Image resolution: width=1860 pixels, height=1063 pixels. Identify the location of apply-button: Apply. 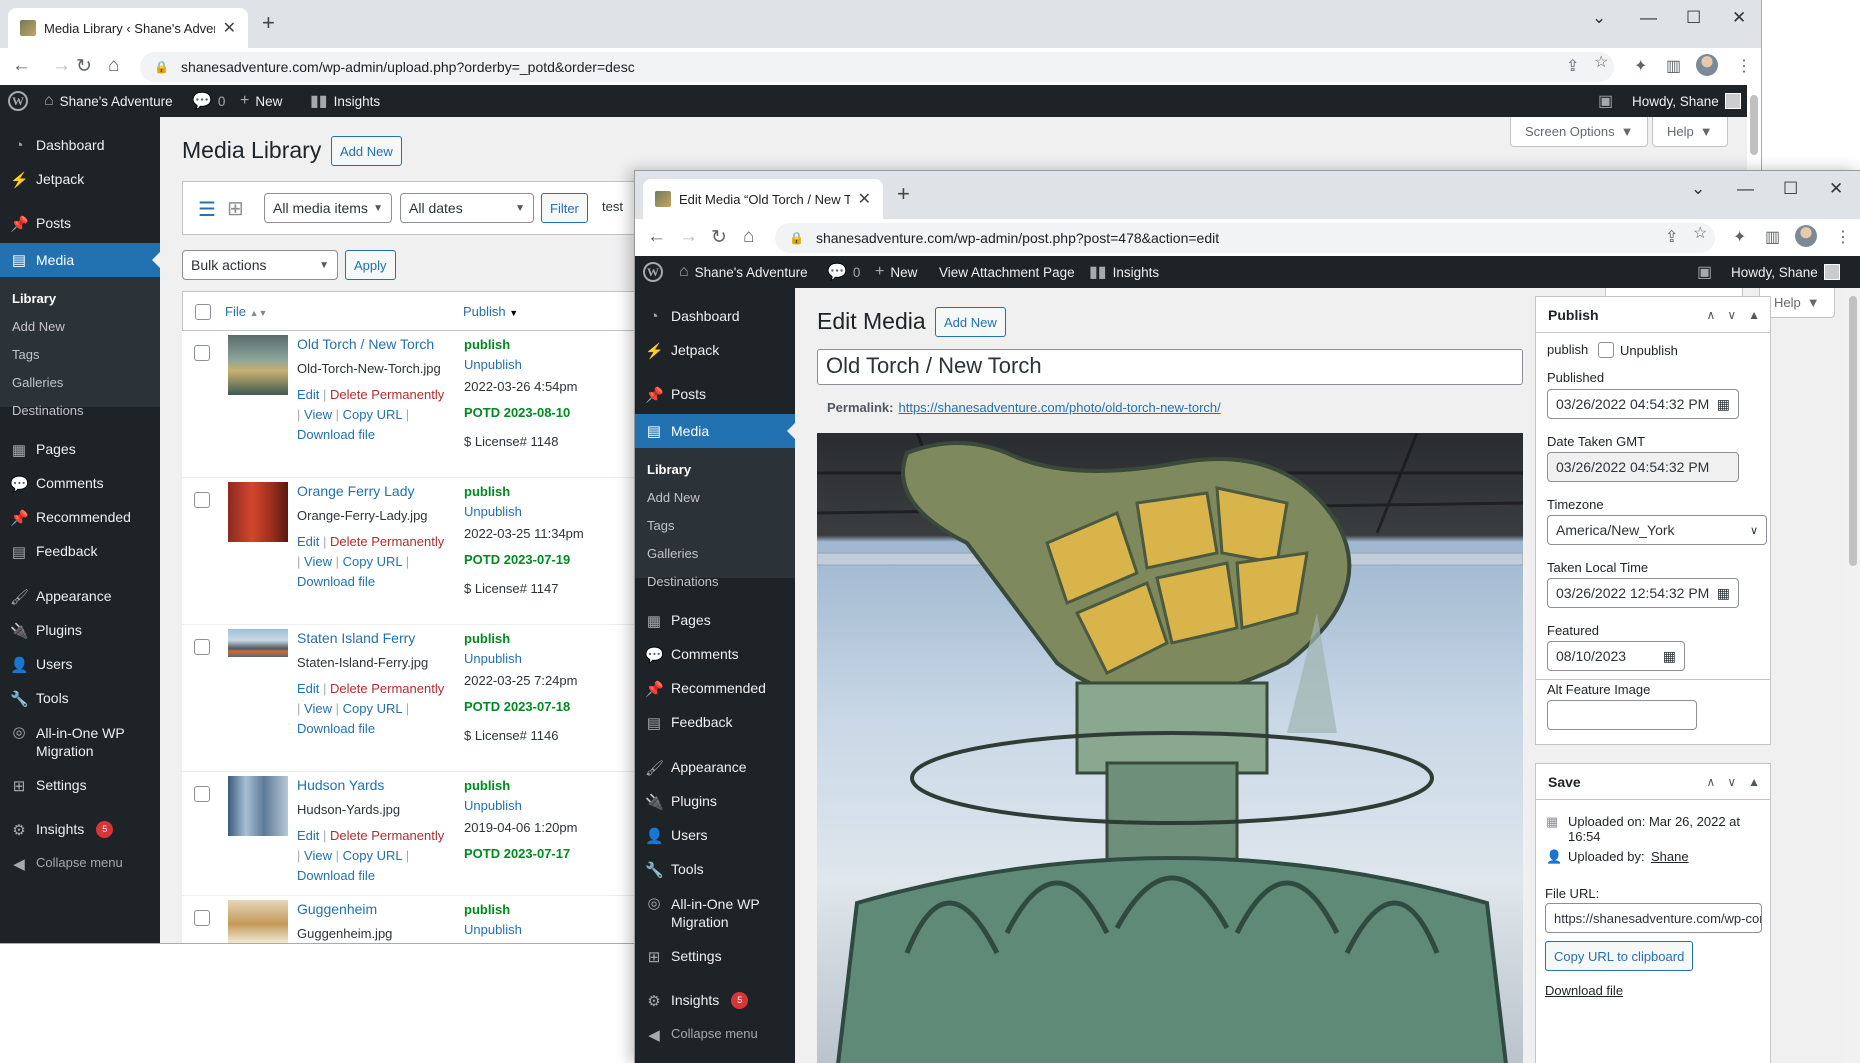
(370, 265).